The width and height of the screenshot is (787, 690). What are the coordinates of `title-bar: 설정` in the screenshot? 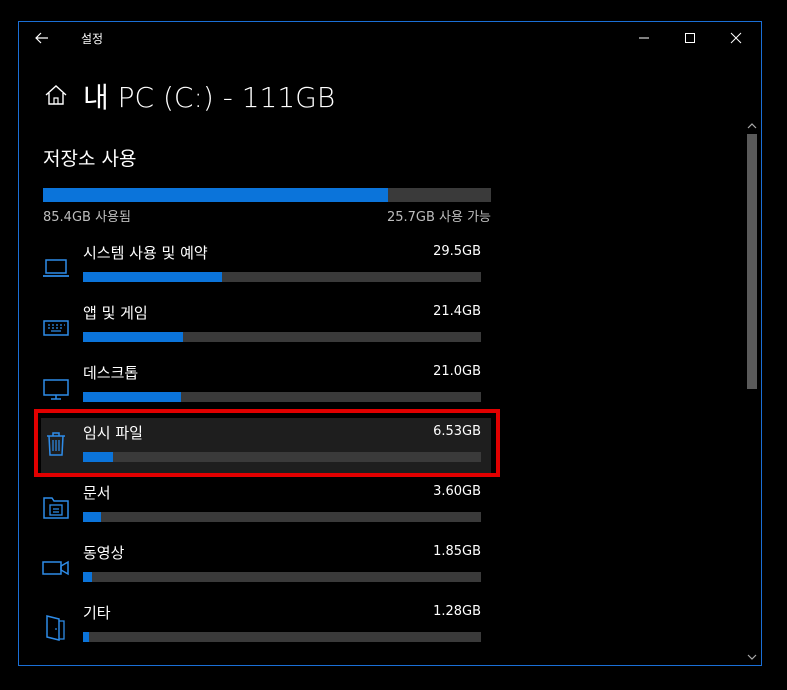 It's located at (390, 38).